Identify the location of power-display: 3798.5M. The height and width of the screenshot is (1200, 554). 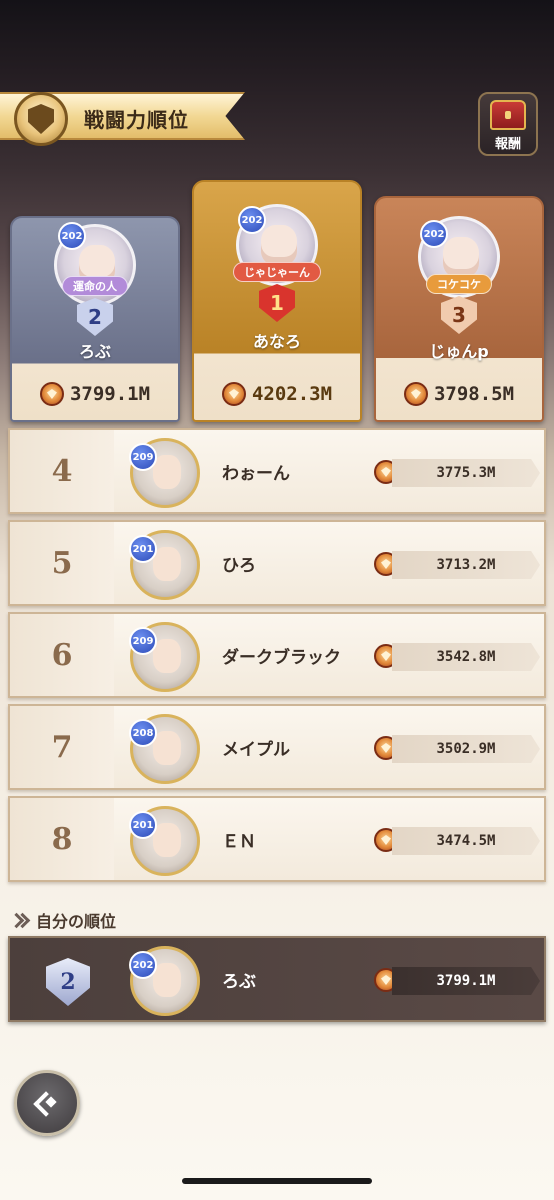
(459, 394).